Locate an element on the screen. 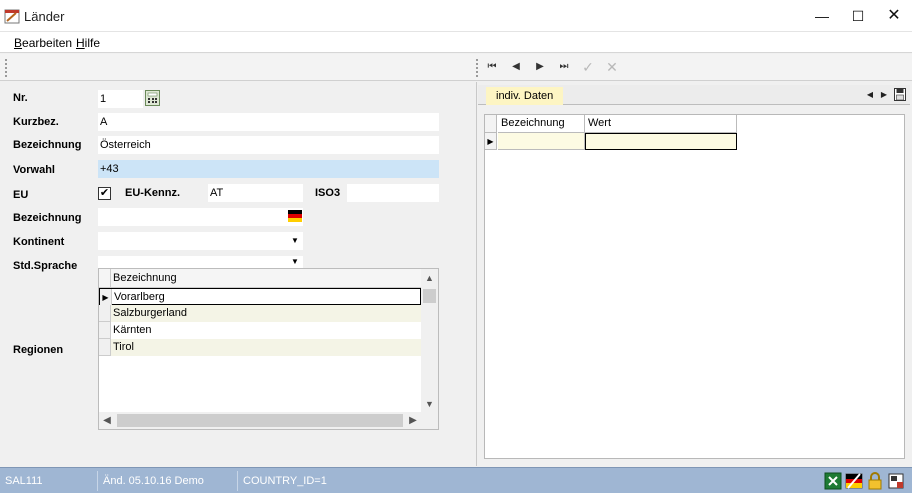 This screenshot has width=912, height=493. status-code: SAL111 is located at coordinates (49, 481).